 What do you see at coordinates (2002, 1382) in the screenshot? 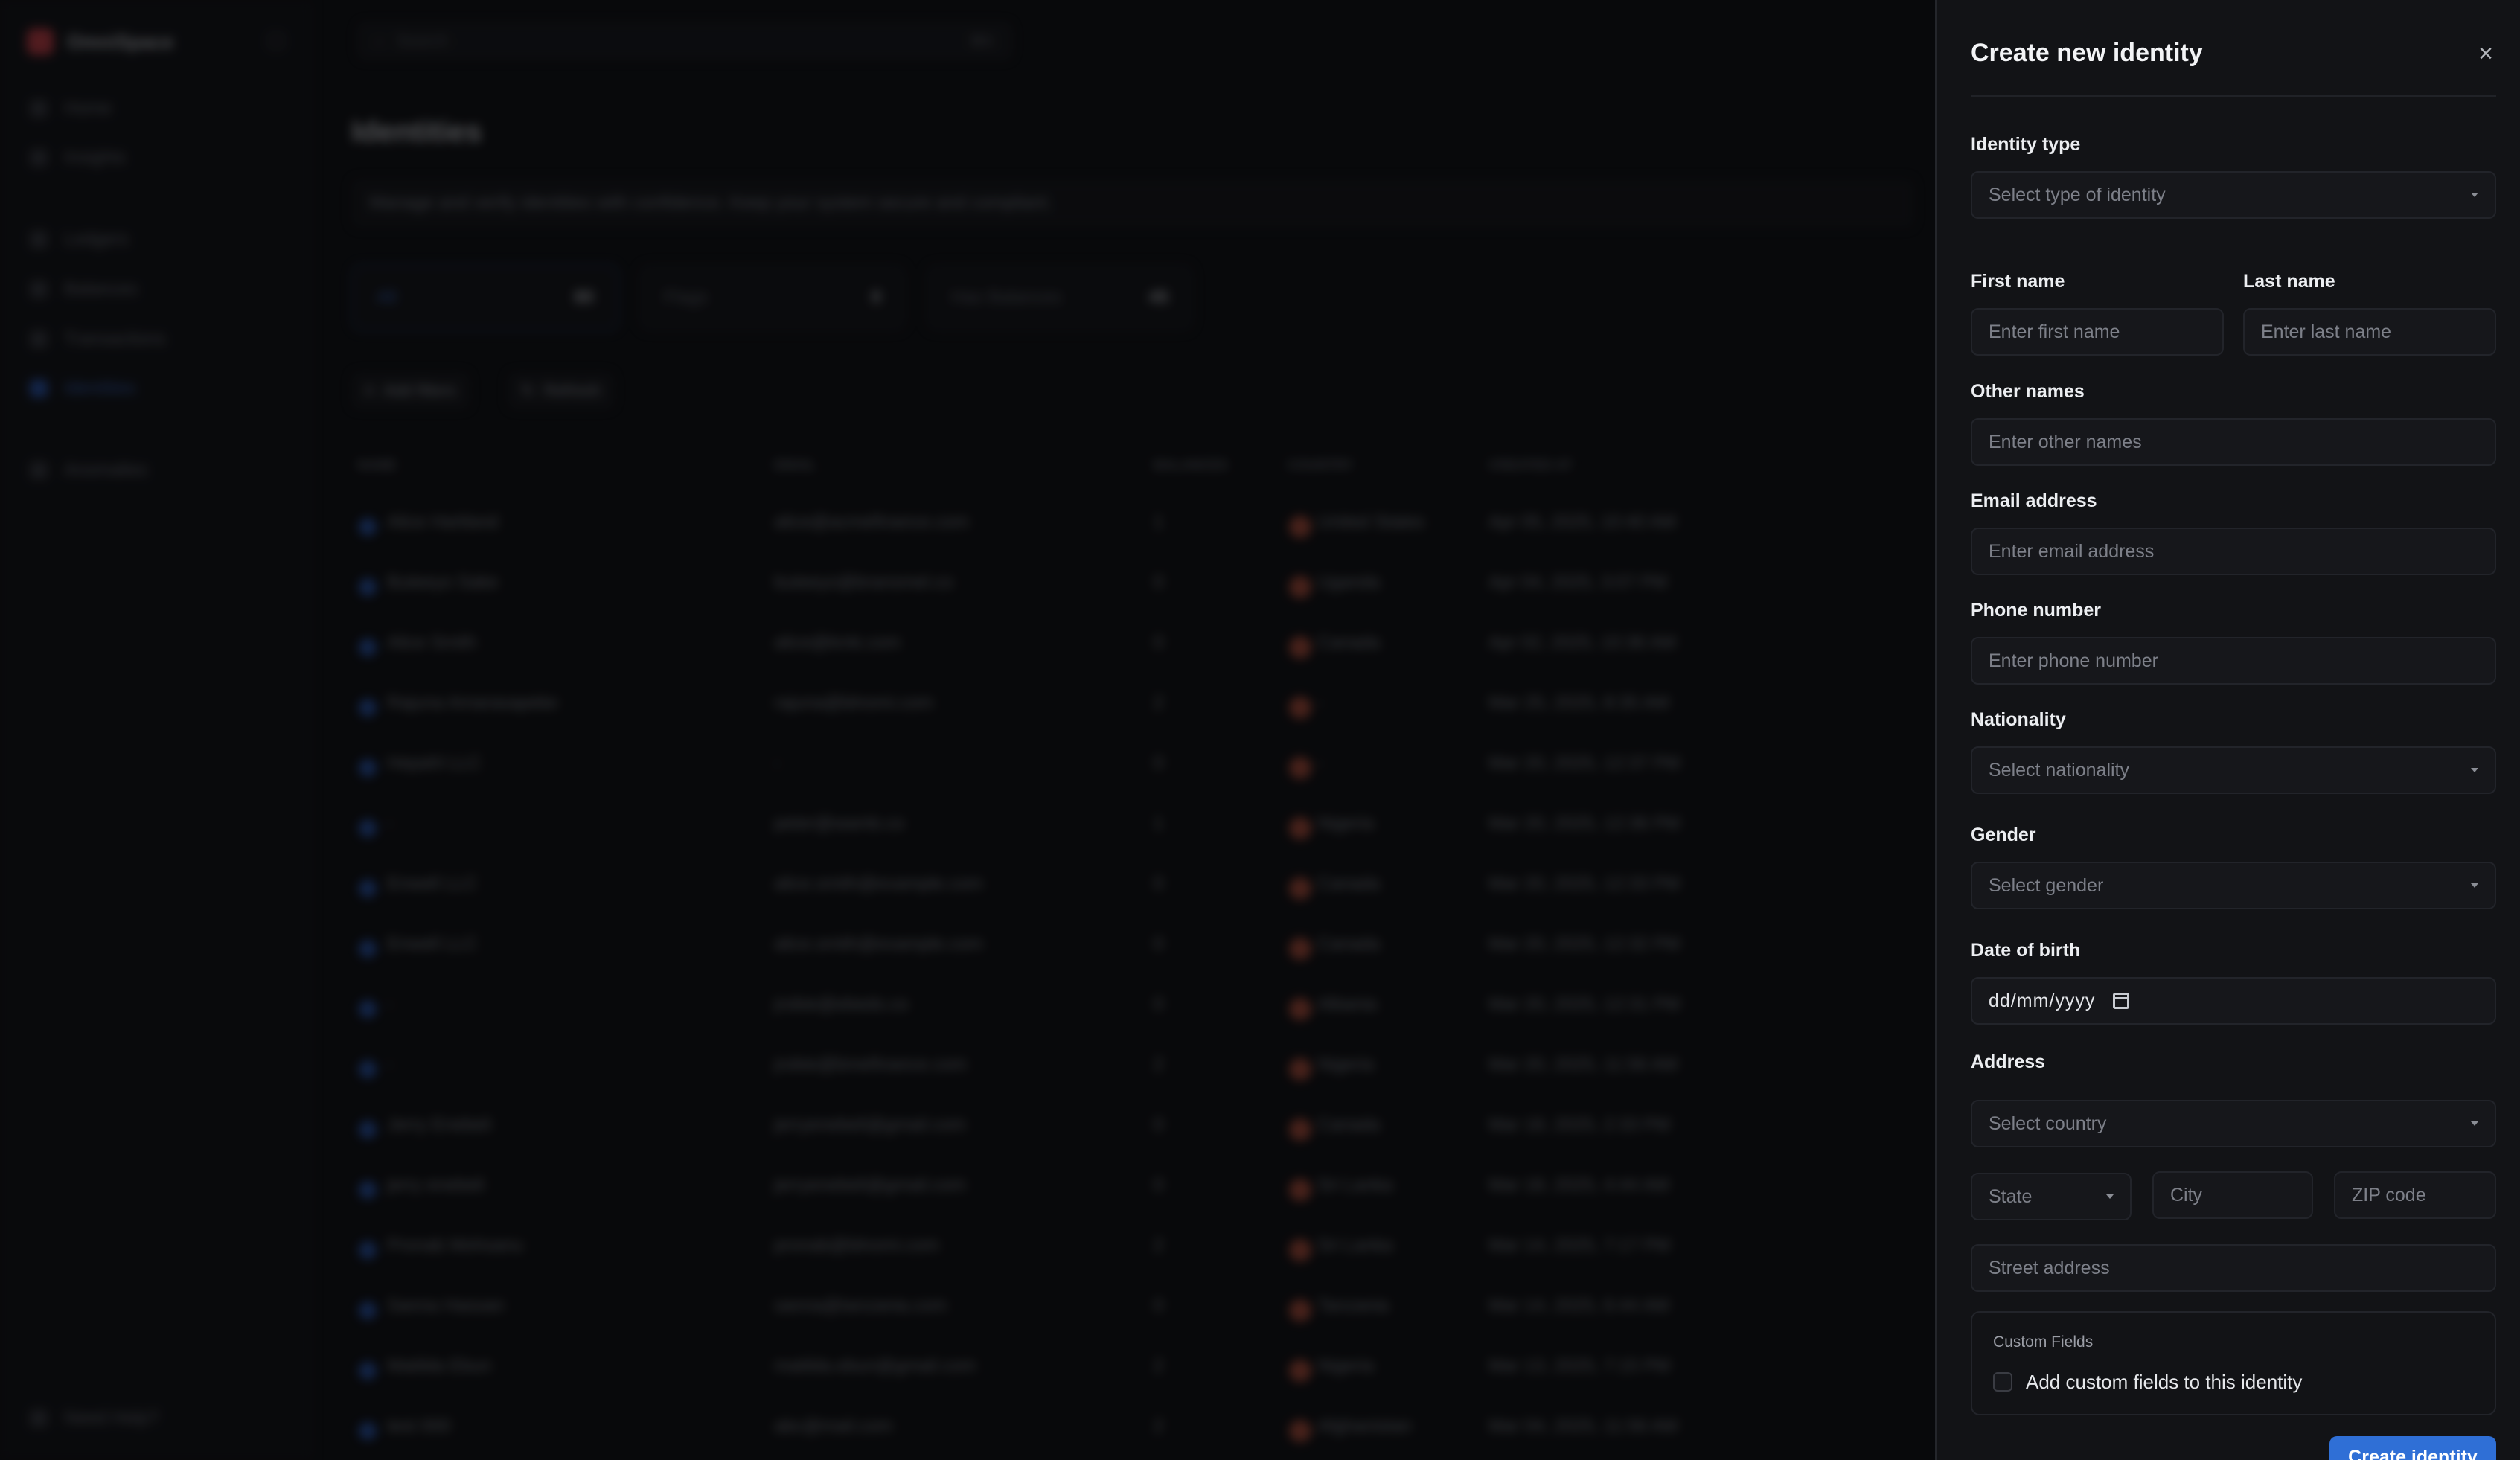
I see `custom-fields-checkbox` at bounding box center [2002, 1382].